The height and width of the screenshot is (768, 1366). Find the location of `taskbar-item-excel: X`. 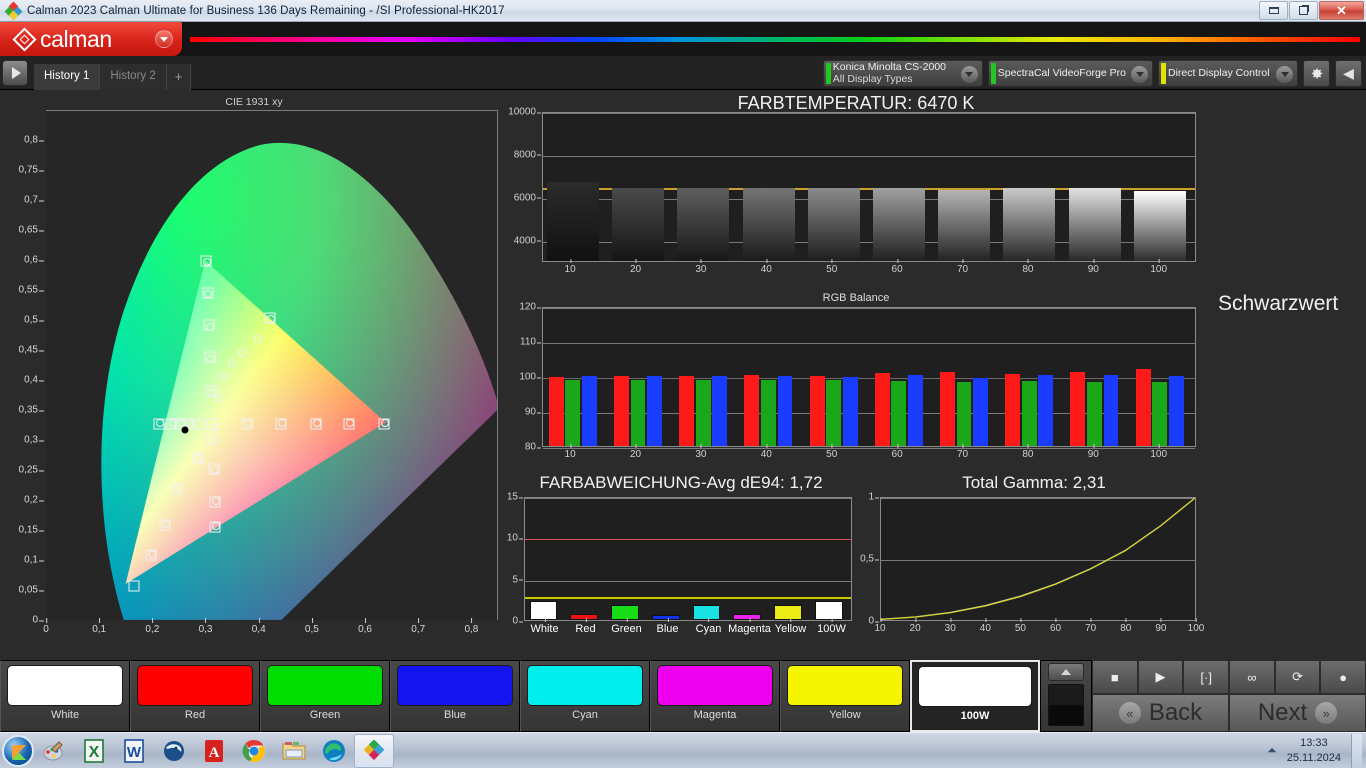

taskbar-item-excel: X is located at coordinates (94, 751).